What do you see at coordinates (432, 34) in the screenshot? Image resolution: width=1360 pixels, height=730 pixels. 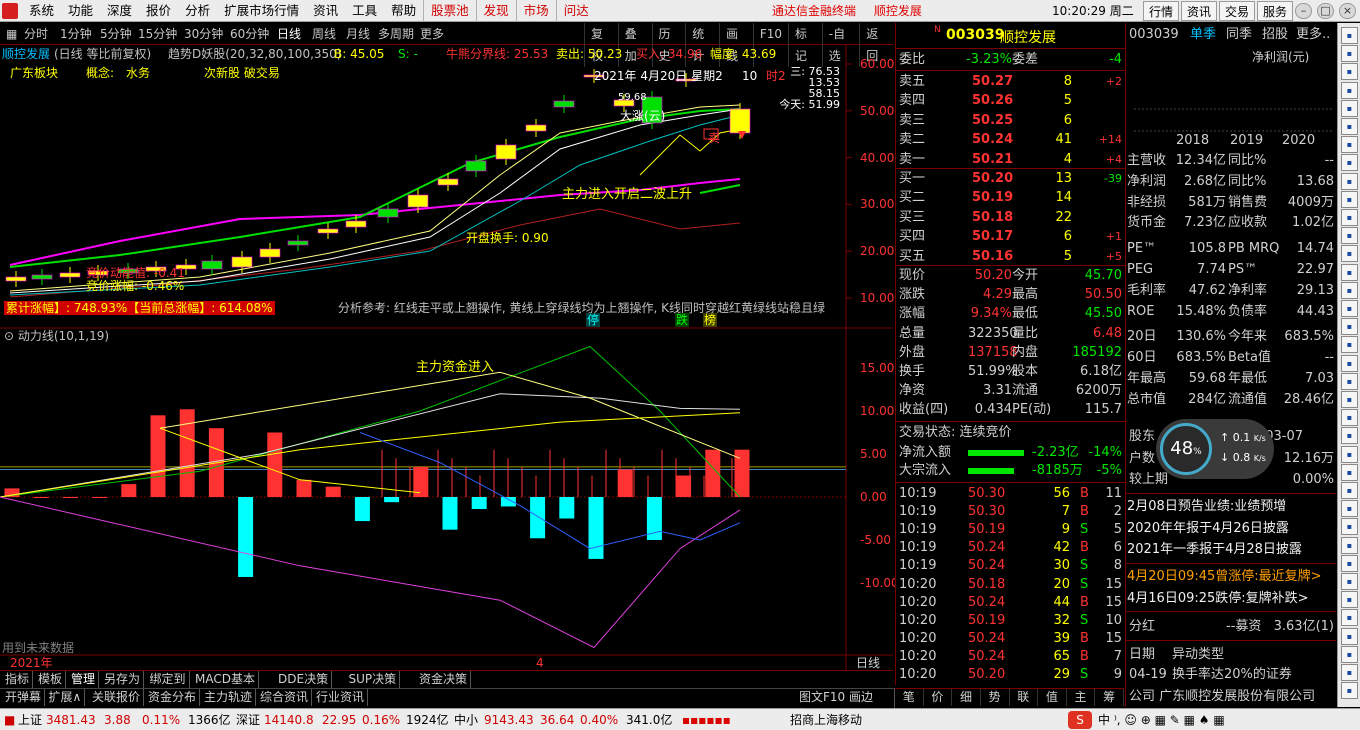 I see `period-tab: 更多` at bounding box center [432, 34].